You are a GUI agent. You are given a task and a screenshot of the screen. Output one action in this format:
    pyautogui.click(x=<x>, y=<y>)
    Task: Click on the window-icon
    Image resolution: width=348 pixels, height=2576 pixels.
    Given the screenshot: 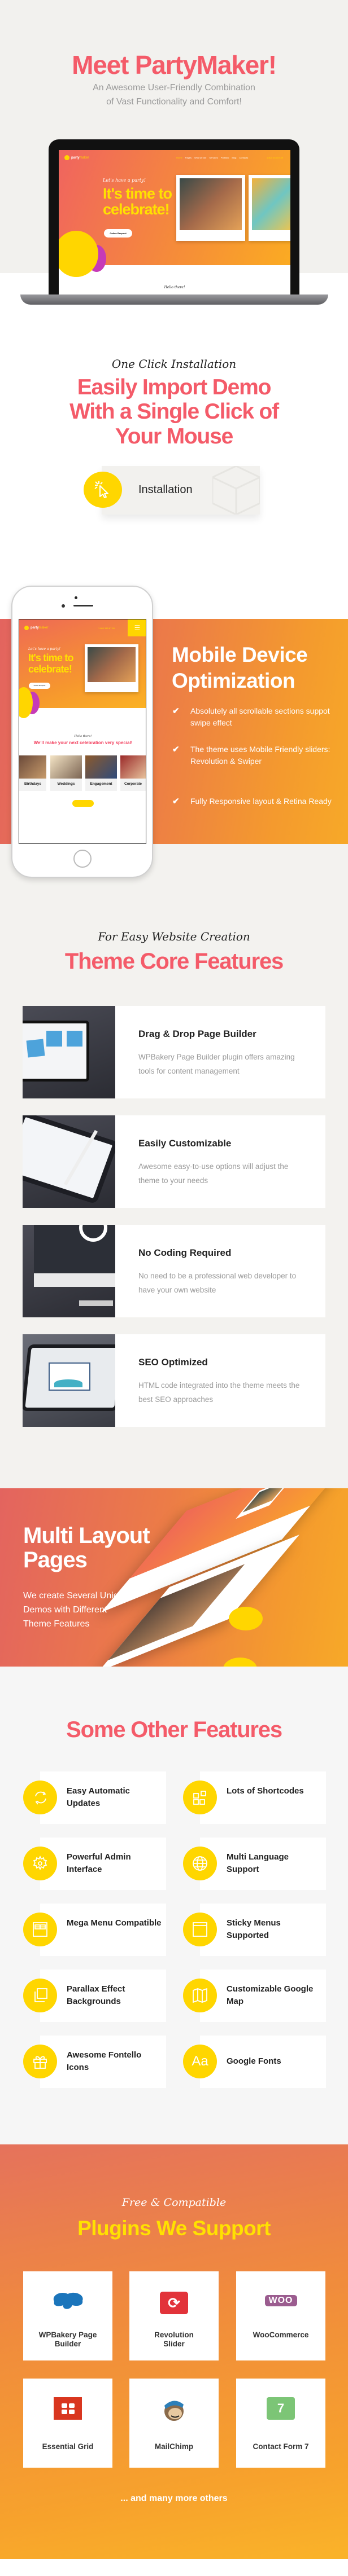 What is the action you would take?
    pyautogui.click(x=200, y=1930)
    